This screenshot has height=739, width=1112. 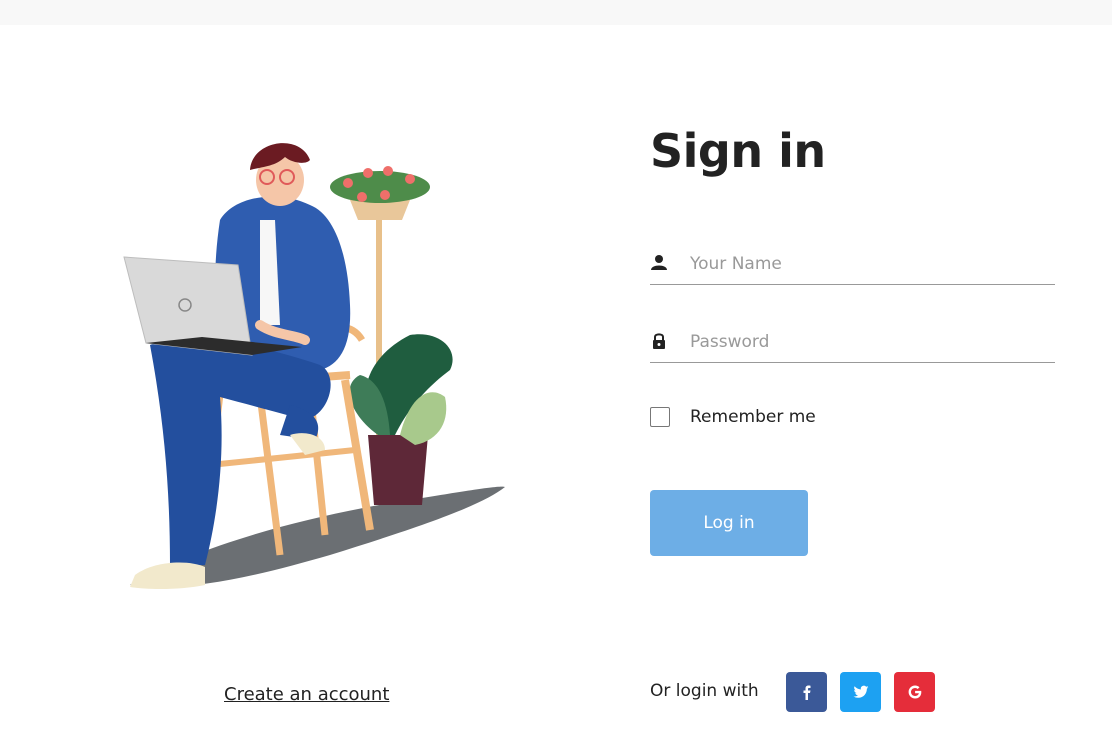 I want to click on lock-icon, so click(x=659, y=341).